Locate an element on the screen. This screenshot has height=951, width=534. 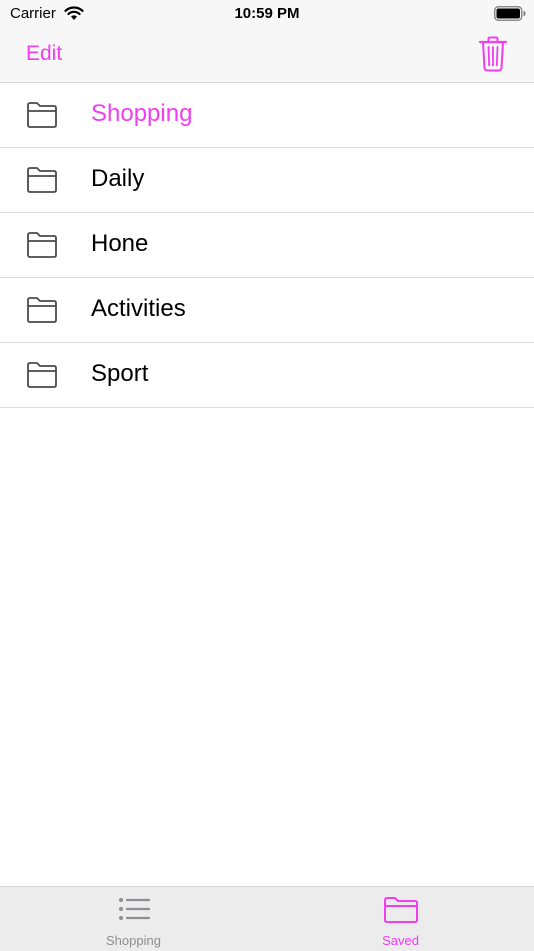
battery-icon is located at coordinates (510, 13).